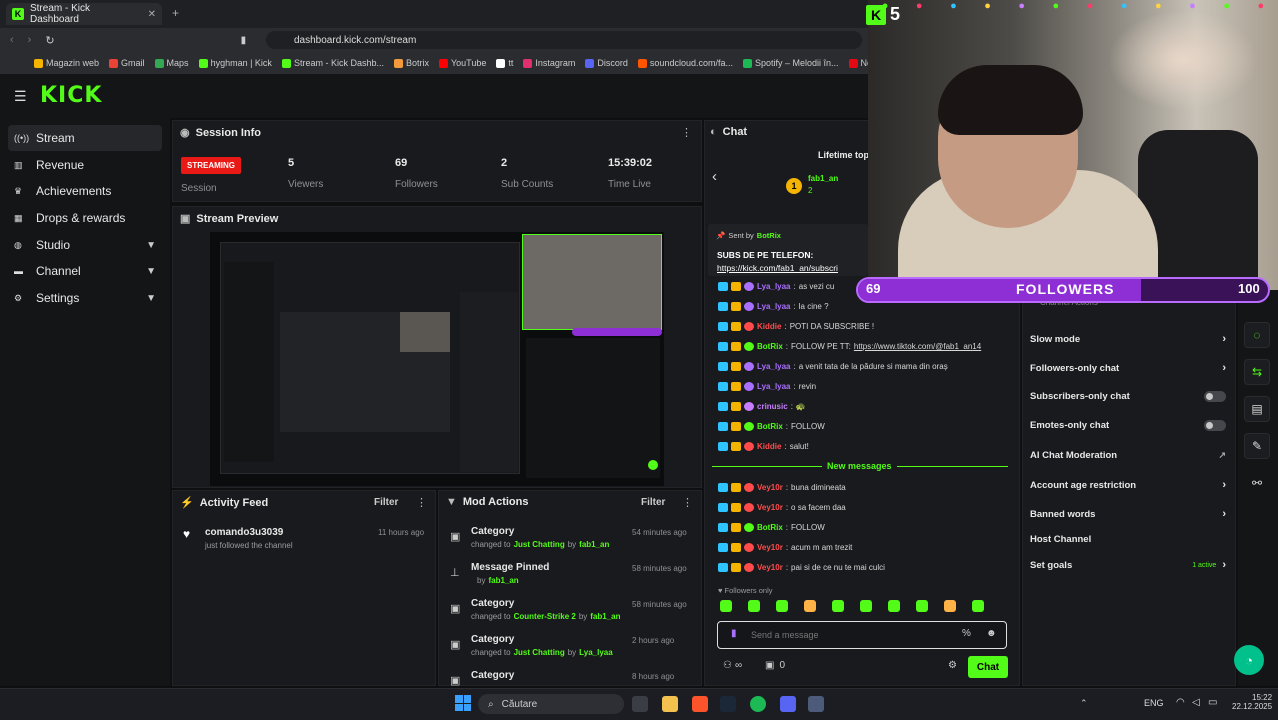 The image size is (1278, 720). I want to click on file-explorer-icon, so click(670, 704).